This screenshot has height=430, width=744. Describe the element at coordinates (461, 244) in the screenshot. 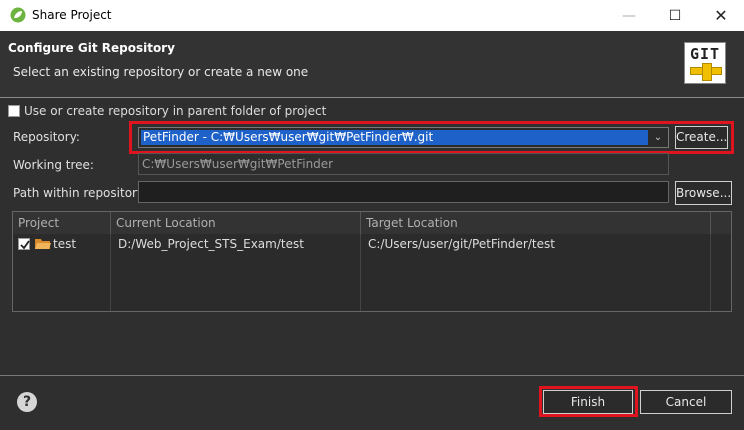

I see `cell-target-location: C:/Users/user/git/PetFinder/test` at that location.